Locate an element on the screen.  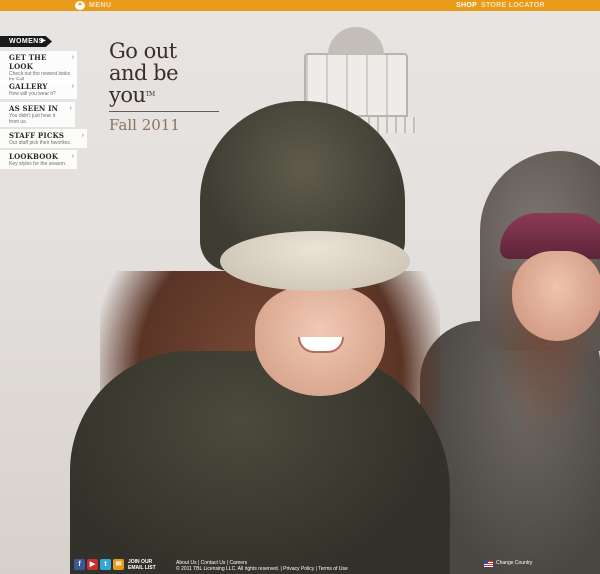
nav-item-title: GET THE LOOK is located at coordinates (28, 62).